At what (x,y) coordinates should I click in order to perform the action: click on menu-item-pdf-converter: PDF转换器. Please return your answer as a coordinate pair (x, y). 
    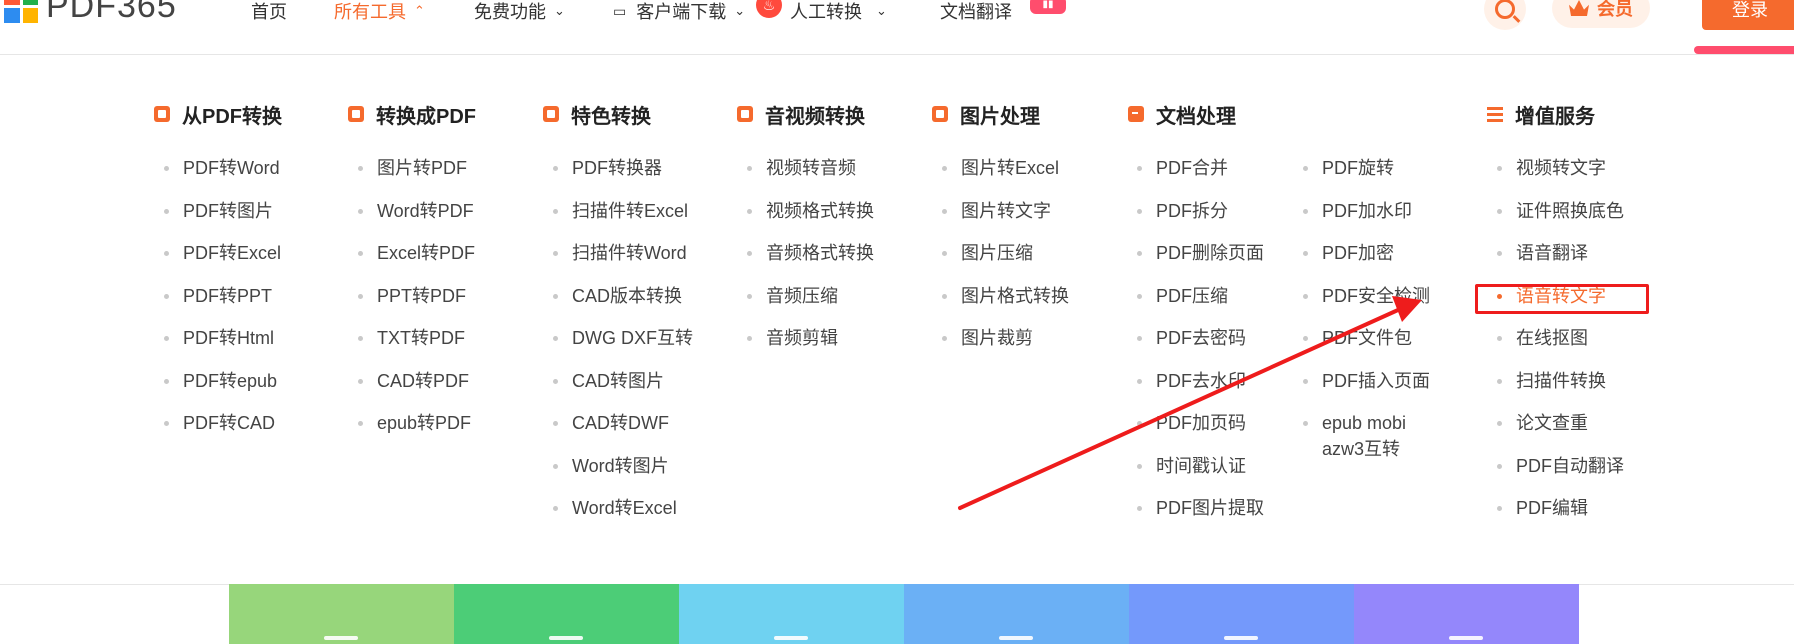
    Looking at the image, I should click on (623, 176).